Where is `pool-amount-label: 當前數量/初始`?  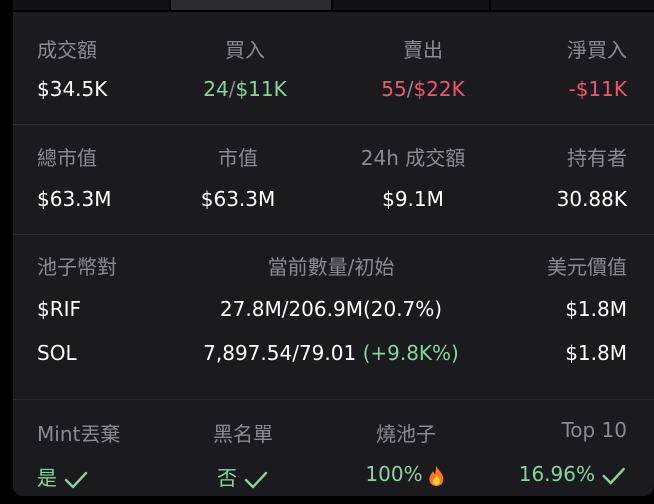 pool-amount-label: 當前數量/初始 is located at coordinates (331, 267).